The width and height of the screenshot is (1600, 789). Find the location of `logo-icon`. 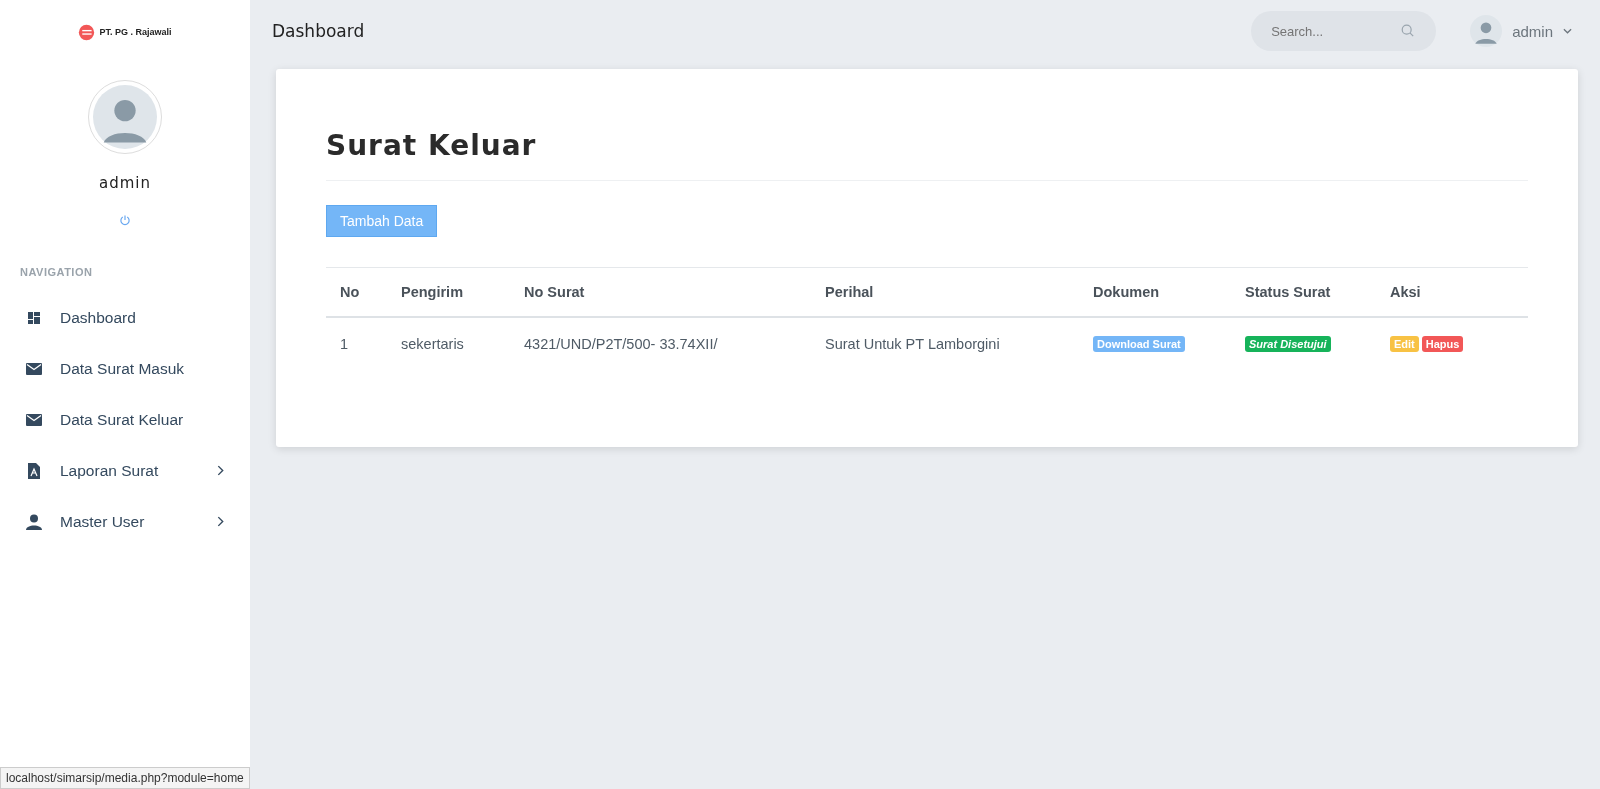

logo-icon is located at coordinates (87, 32).